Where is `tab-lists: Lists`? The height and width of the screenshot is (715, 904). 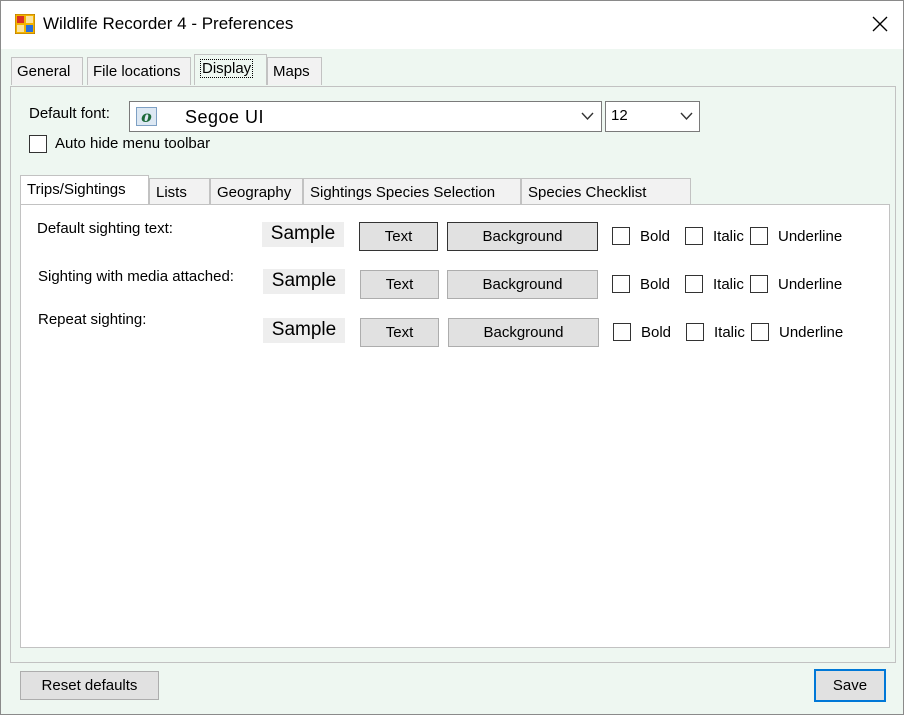
tab-lists: Lists is located at coordinates (179, 191).